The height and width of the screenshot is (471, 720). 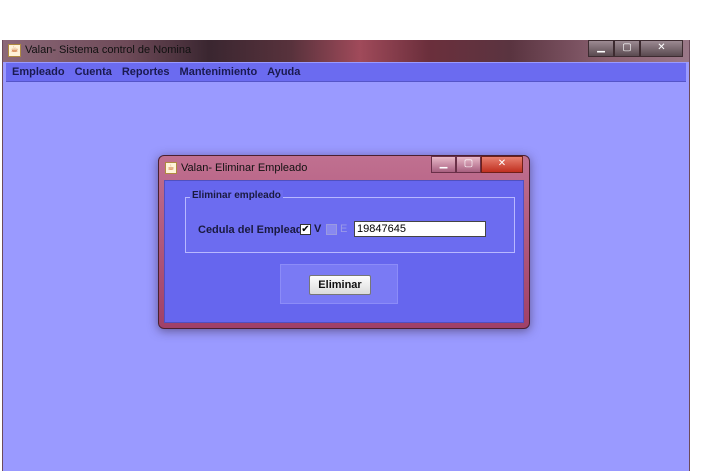 What do you see at coordinates (38, 72) in the screenshot?
I see `menu-empleado: Empleado` at bounding box center [38, 72].